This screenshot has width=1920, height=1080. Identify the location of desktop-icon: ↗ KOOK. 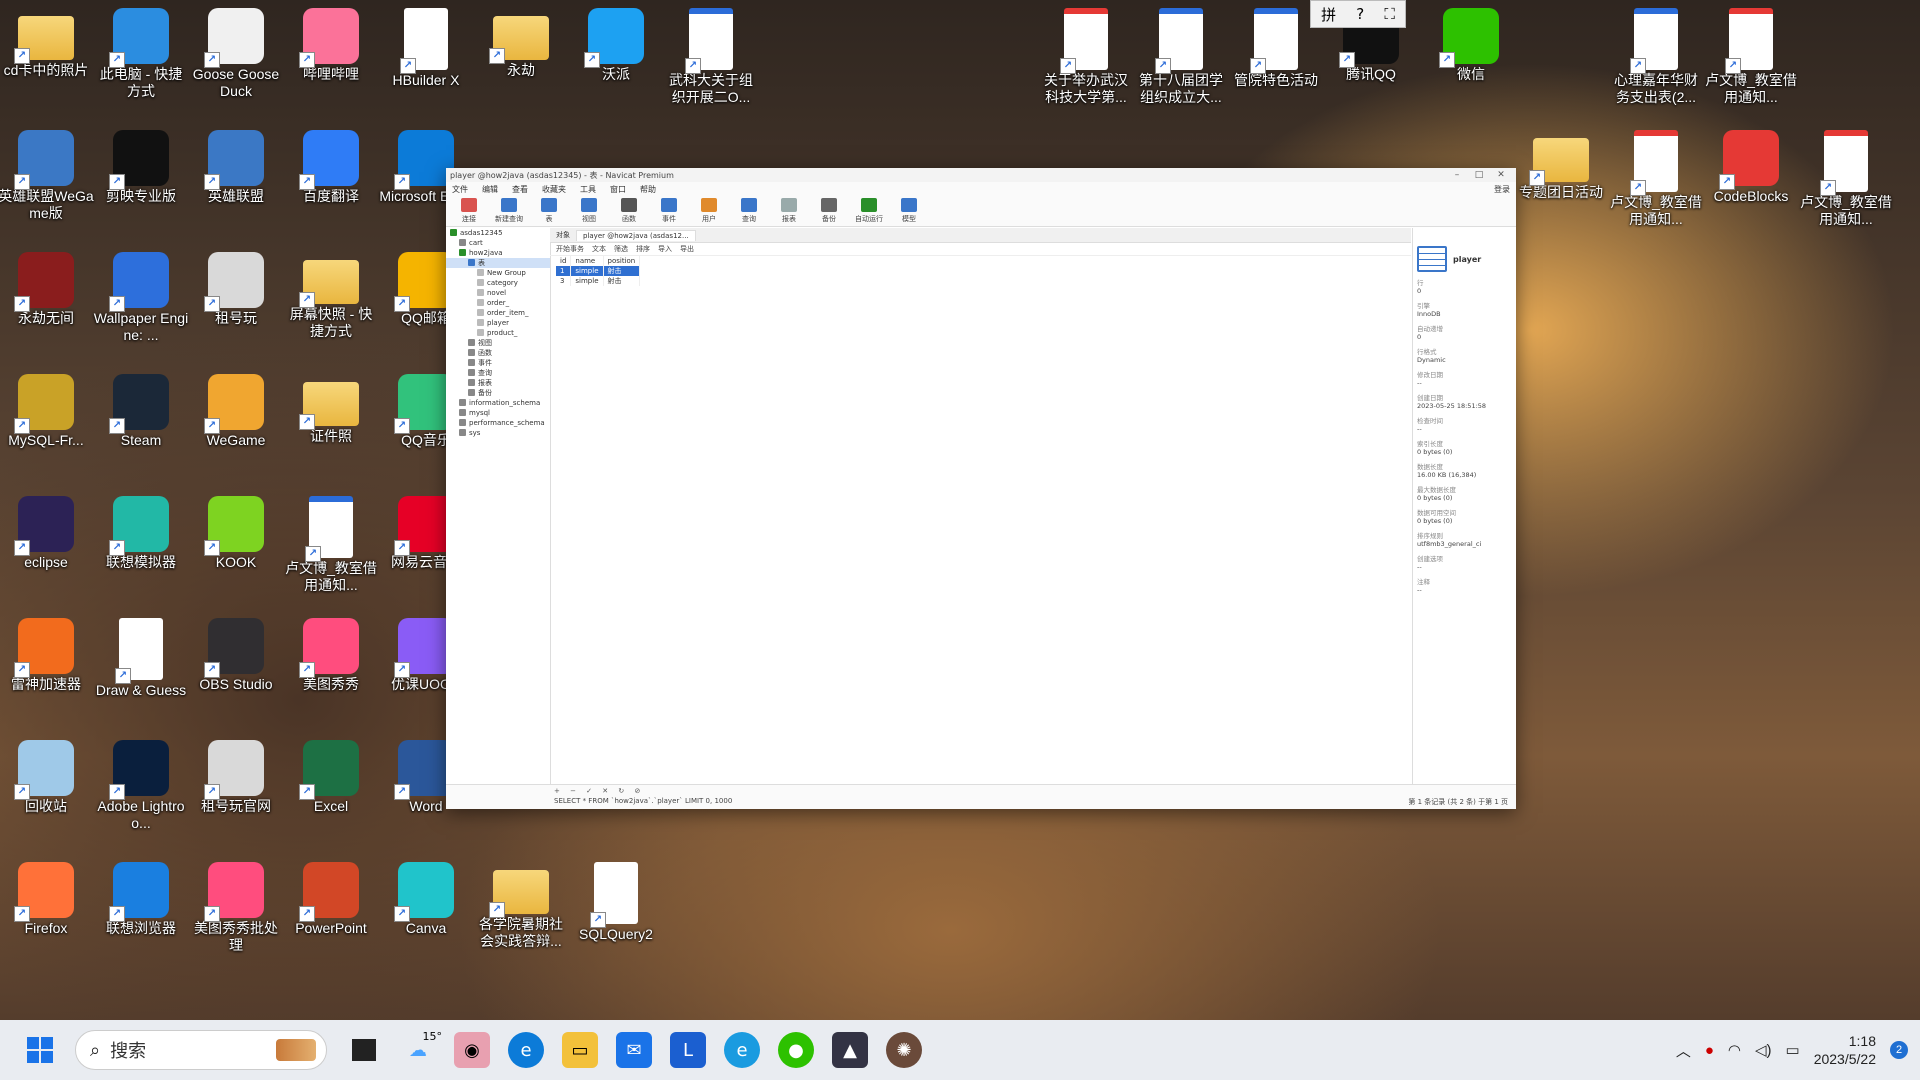
(236, 549).